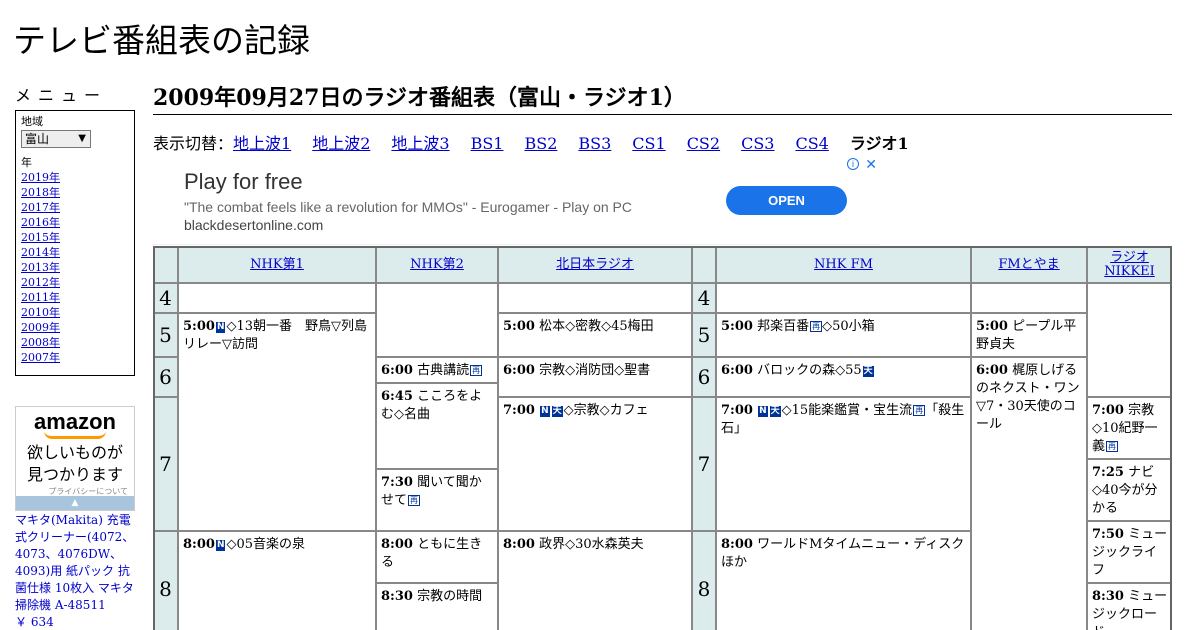 This screenshot has width=1200, height=630. I want to click on year-link-2017: 2017年, so click(75, 207).